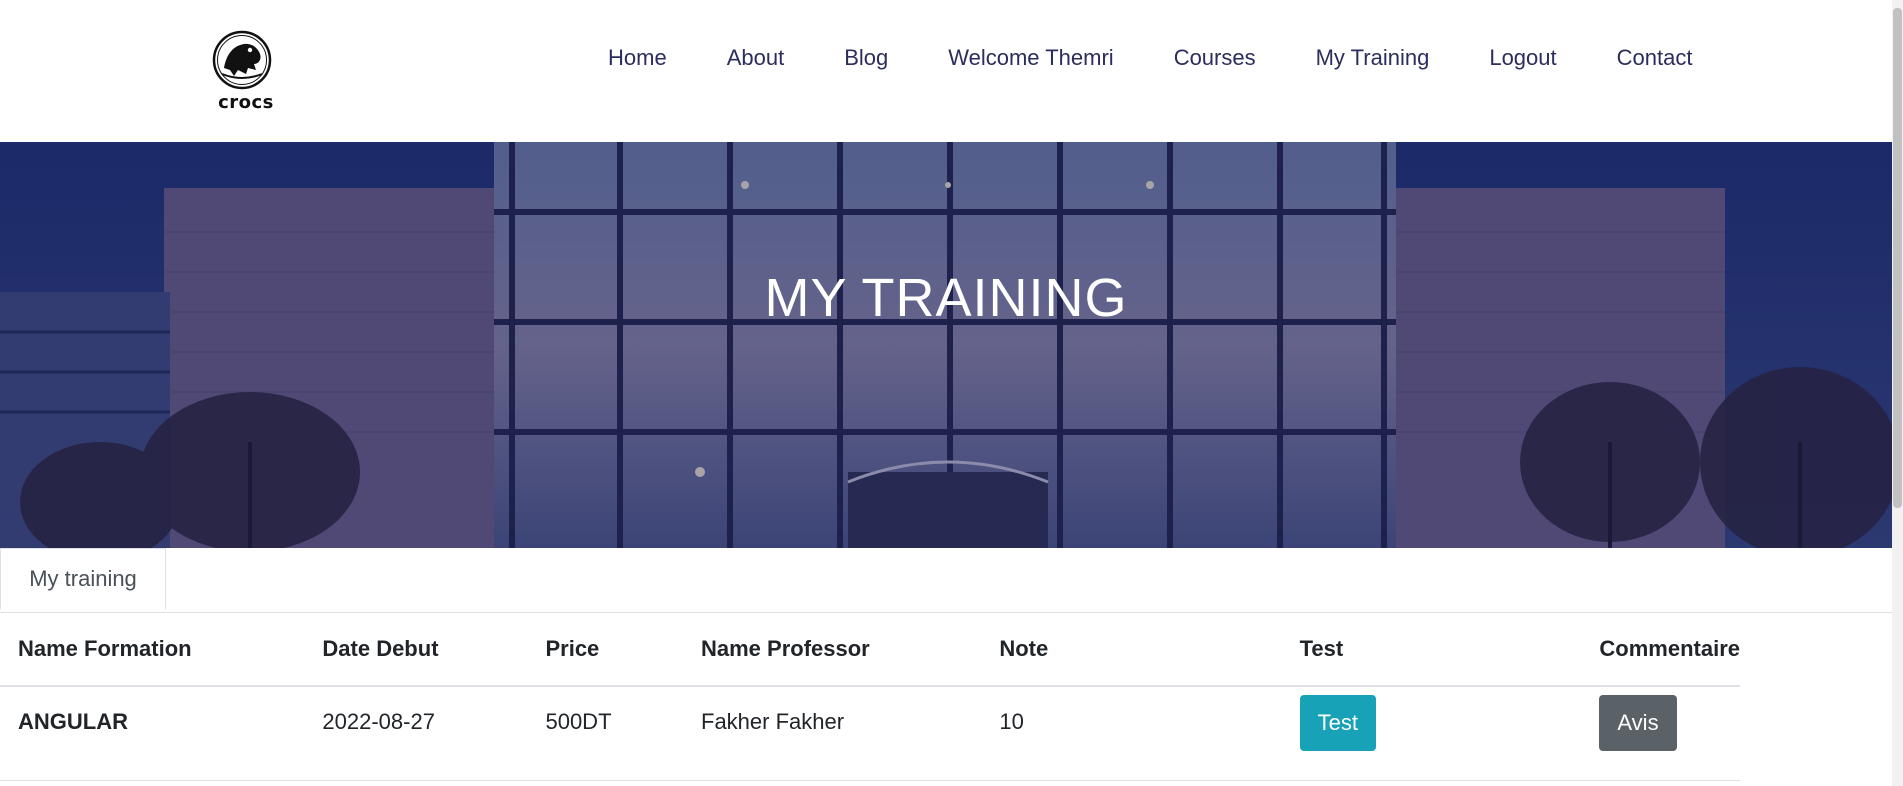 The height and width of the screenshot is (786, 1903). I want to click on page-scrollbar, so click(1897, 393).